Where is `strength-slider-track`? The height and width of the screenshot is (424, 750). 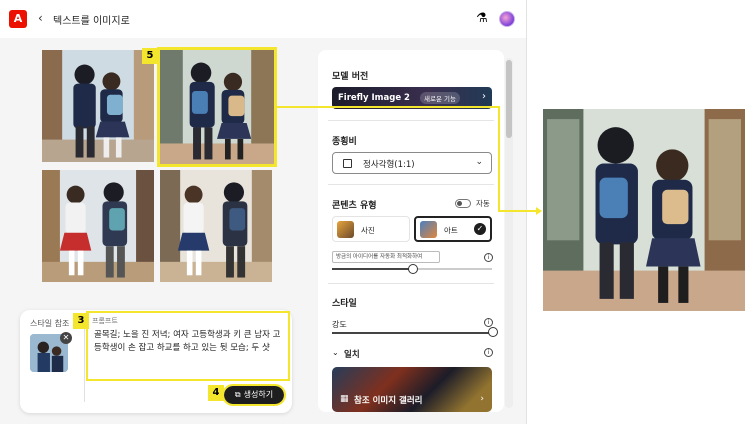 strength-slider-track is located at coordinates (412, 333).